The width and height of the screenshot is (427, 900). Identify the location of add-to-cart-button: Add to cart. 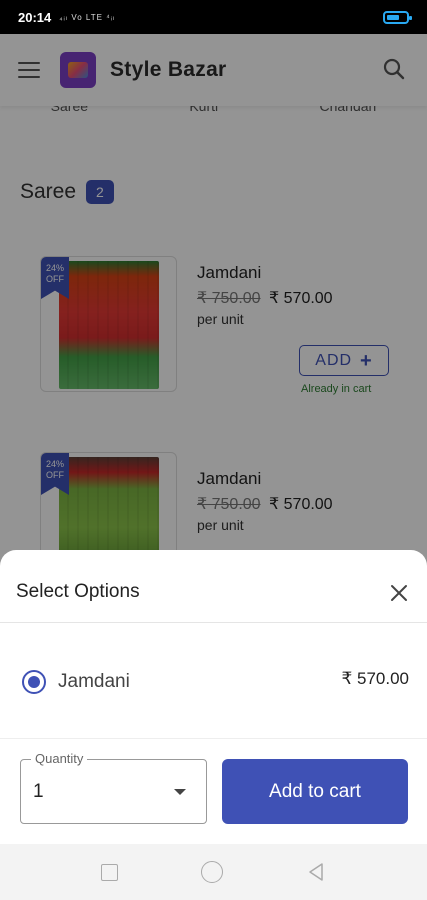
(315, 791).